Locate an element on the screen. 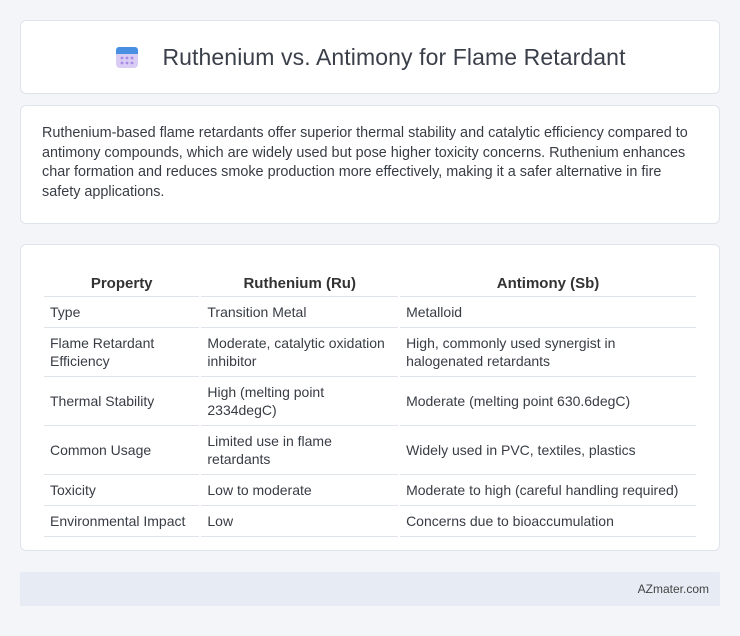 Image resolution: width=740 pixels, height=636 pixels. cell-antimony: Concerns due to bioaccumulation is located at coordinates (548, 521).